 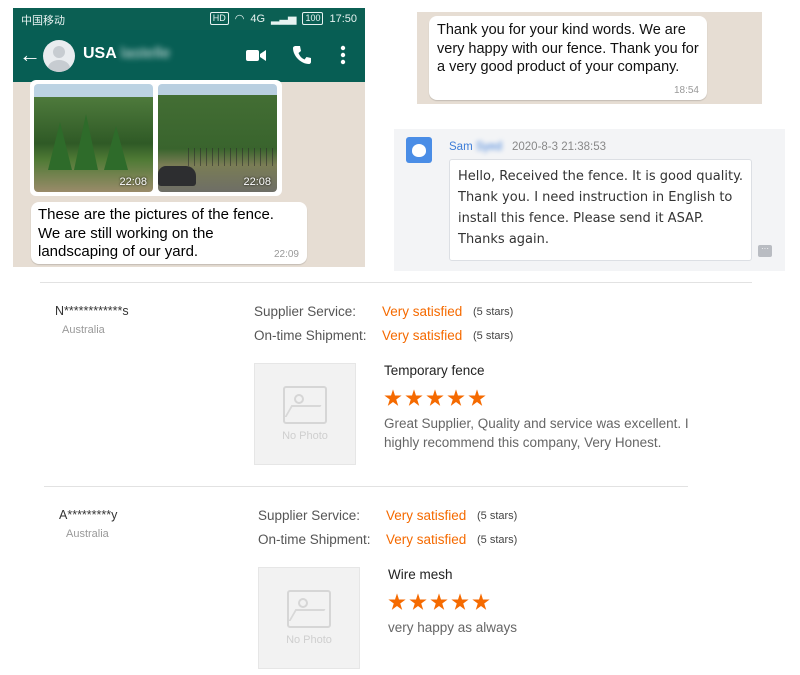 I want to click on status-icons: HD ◠ 4G ▂▃▅ 100 17:50, so click(x=283, y=18).